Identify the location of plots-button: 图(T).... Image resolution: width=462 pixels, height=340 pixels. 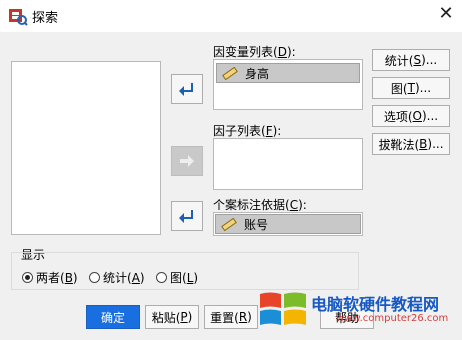
(411, 88).